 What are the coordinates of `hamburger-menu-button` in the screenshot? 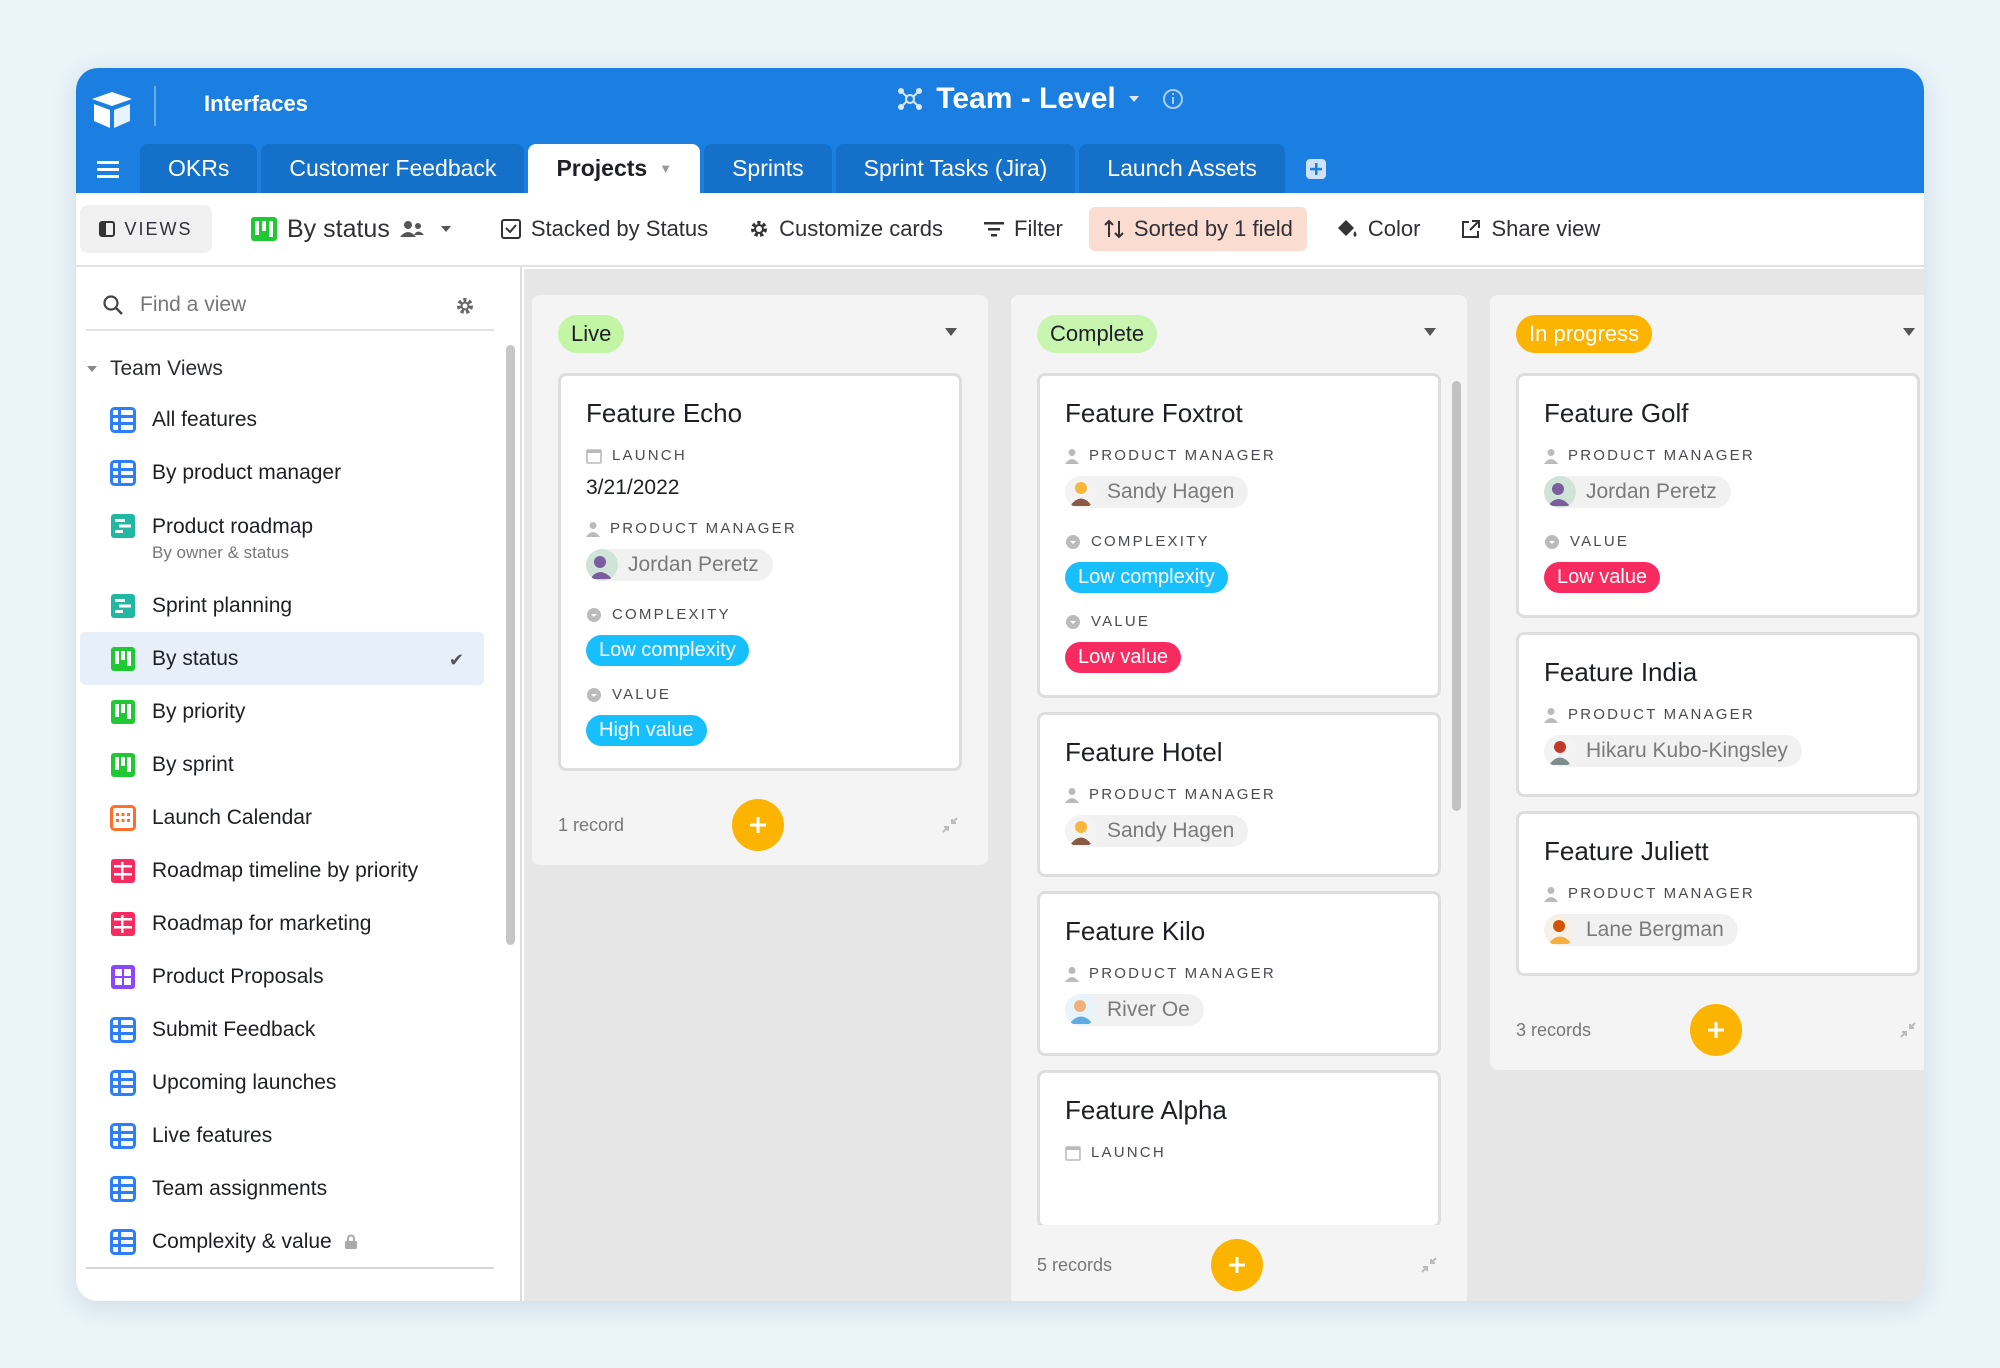 It's located at (108, 168).